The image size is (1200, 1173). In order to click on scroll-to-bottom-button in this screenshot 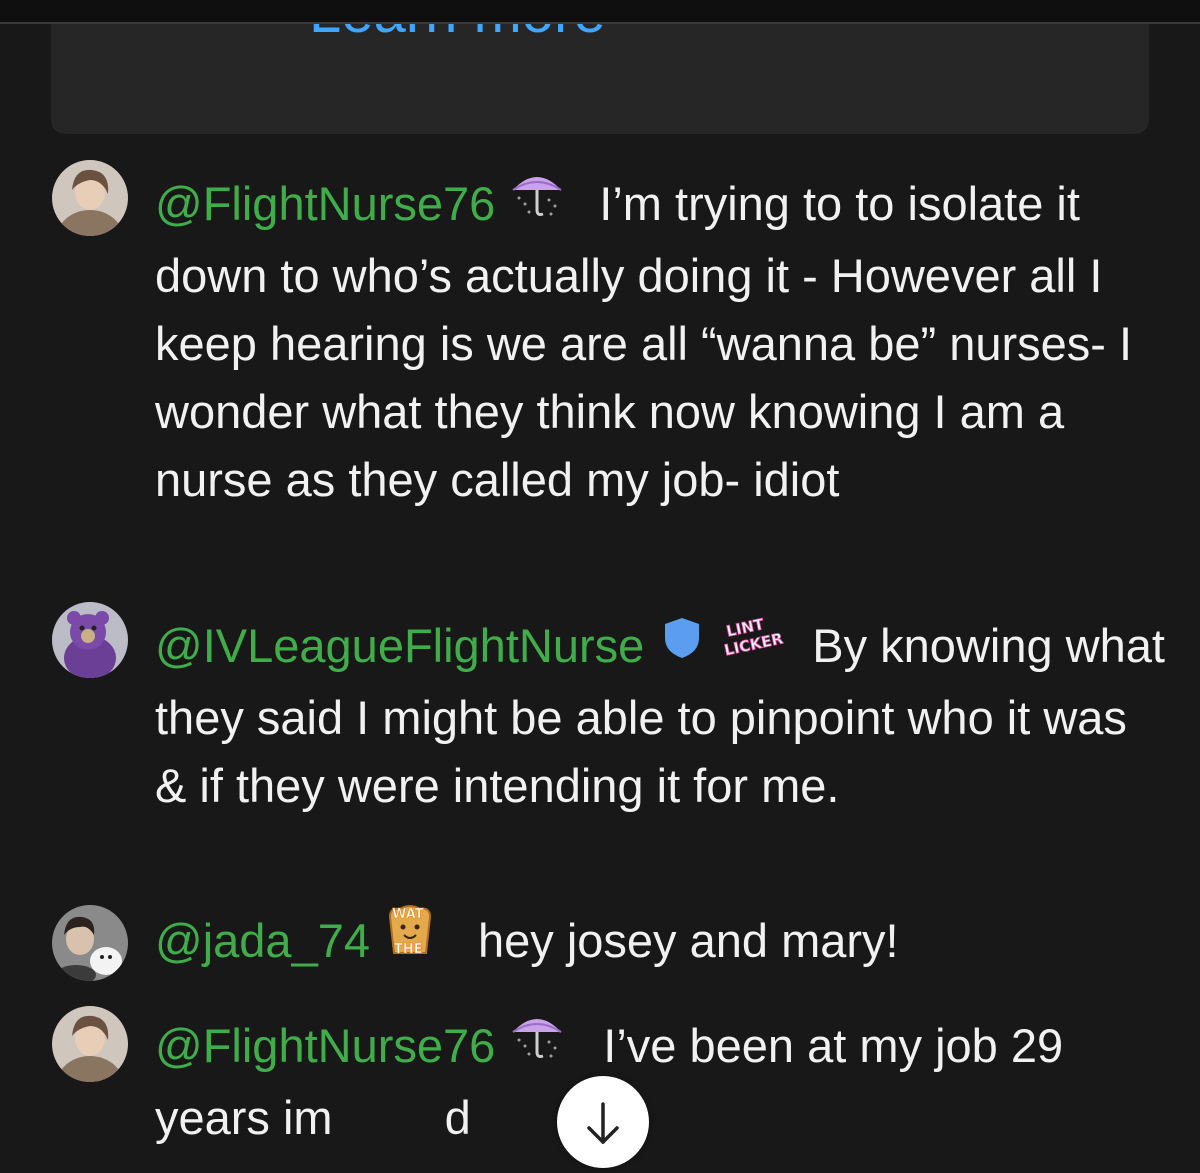, I will do `click(603, 1122)`.